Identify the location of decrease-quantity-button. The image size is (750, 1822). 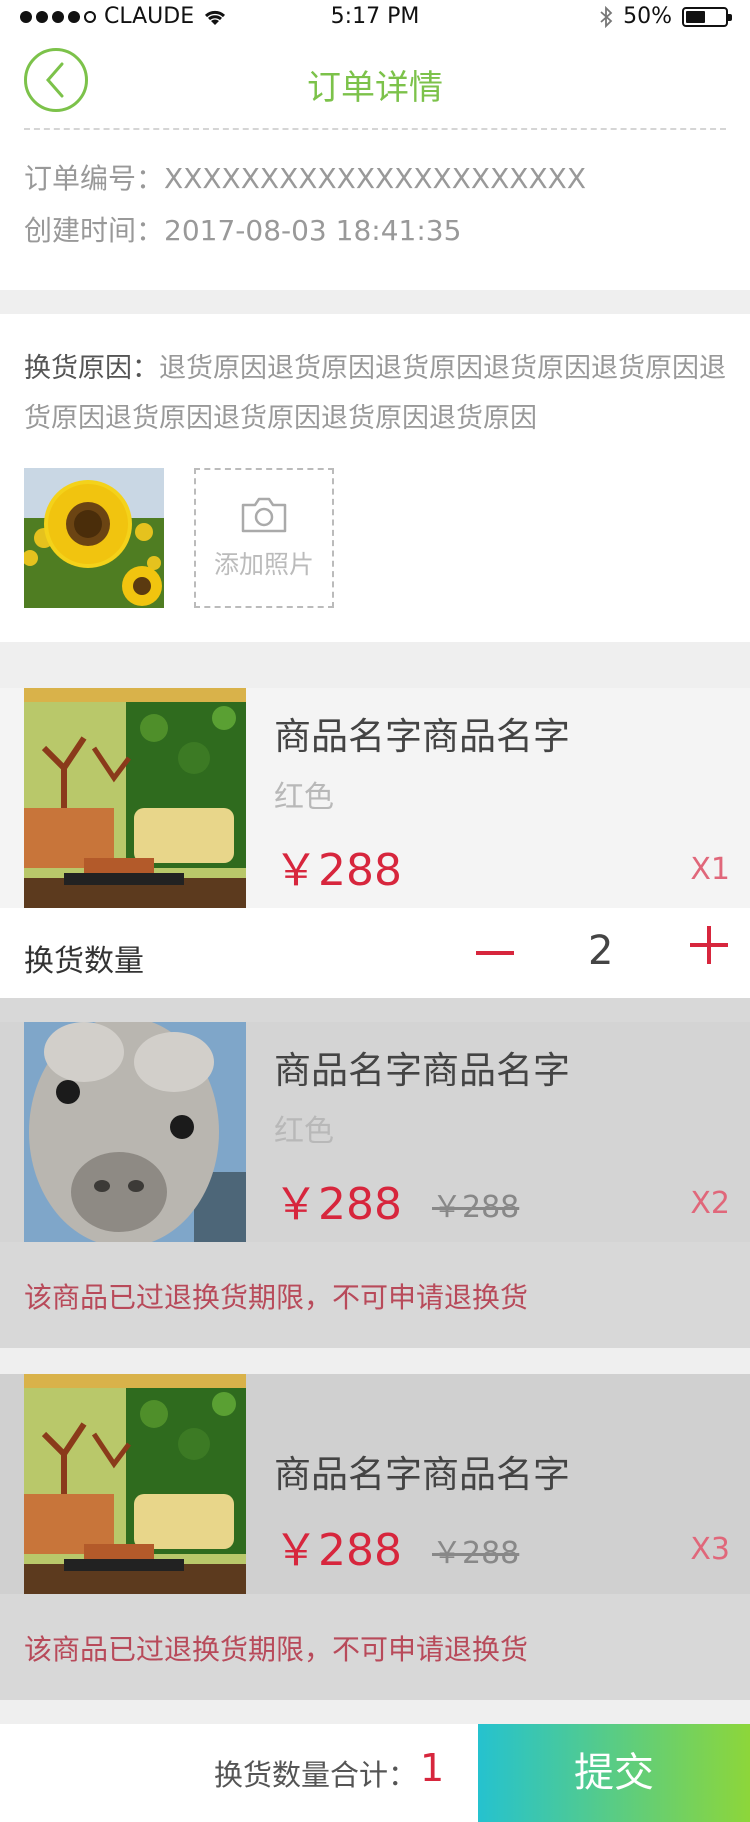
(495, 953).